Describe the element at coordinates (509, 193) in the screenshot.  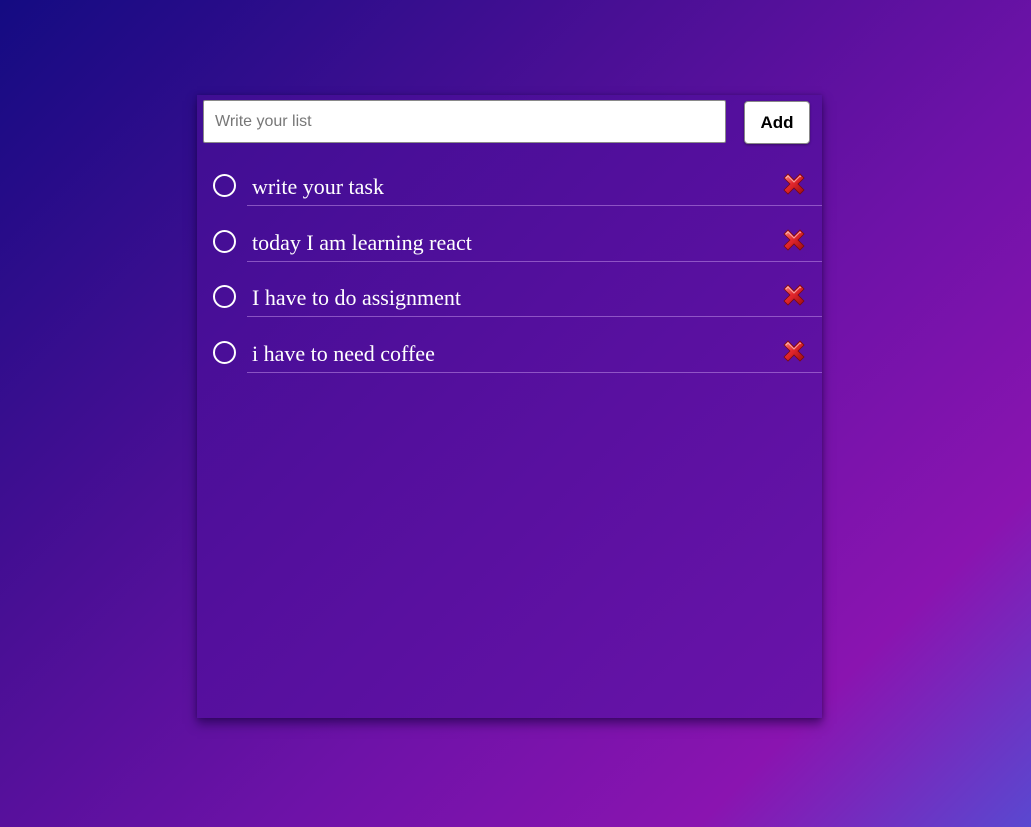
I see `list-item: write your task` at that location.